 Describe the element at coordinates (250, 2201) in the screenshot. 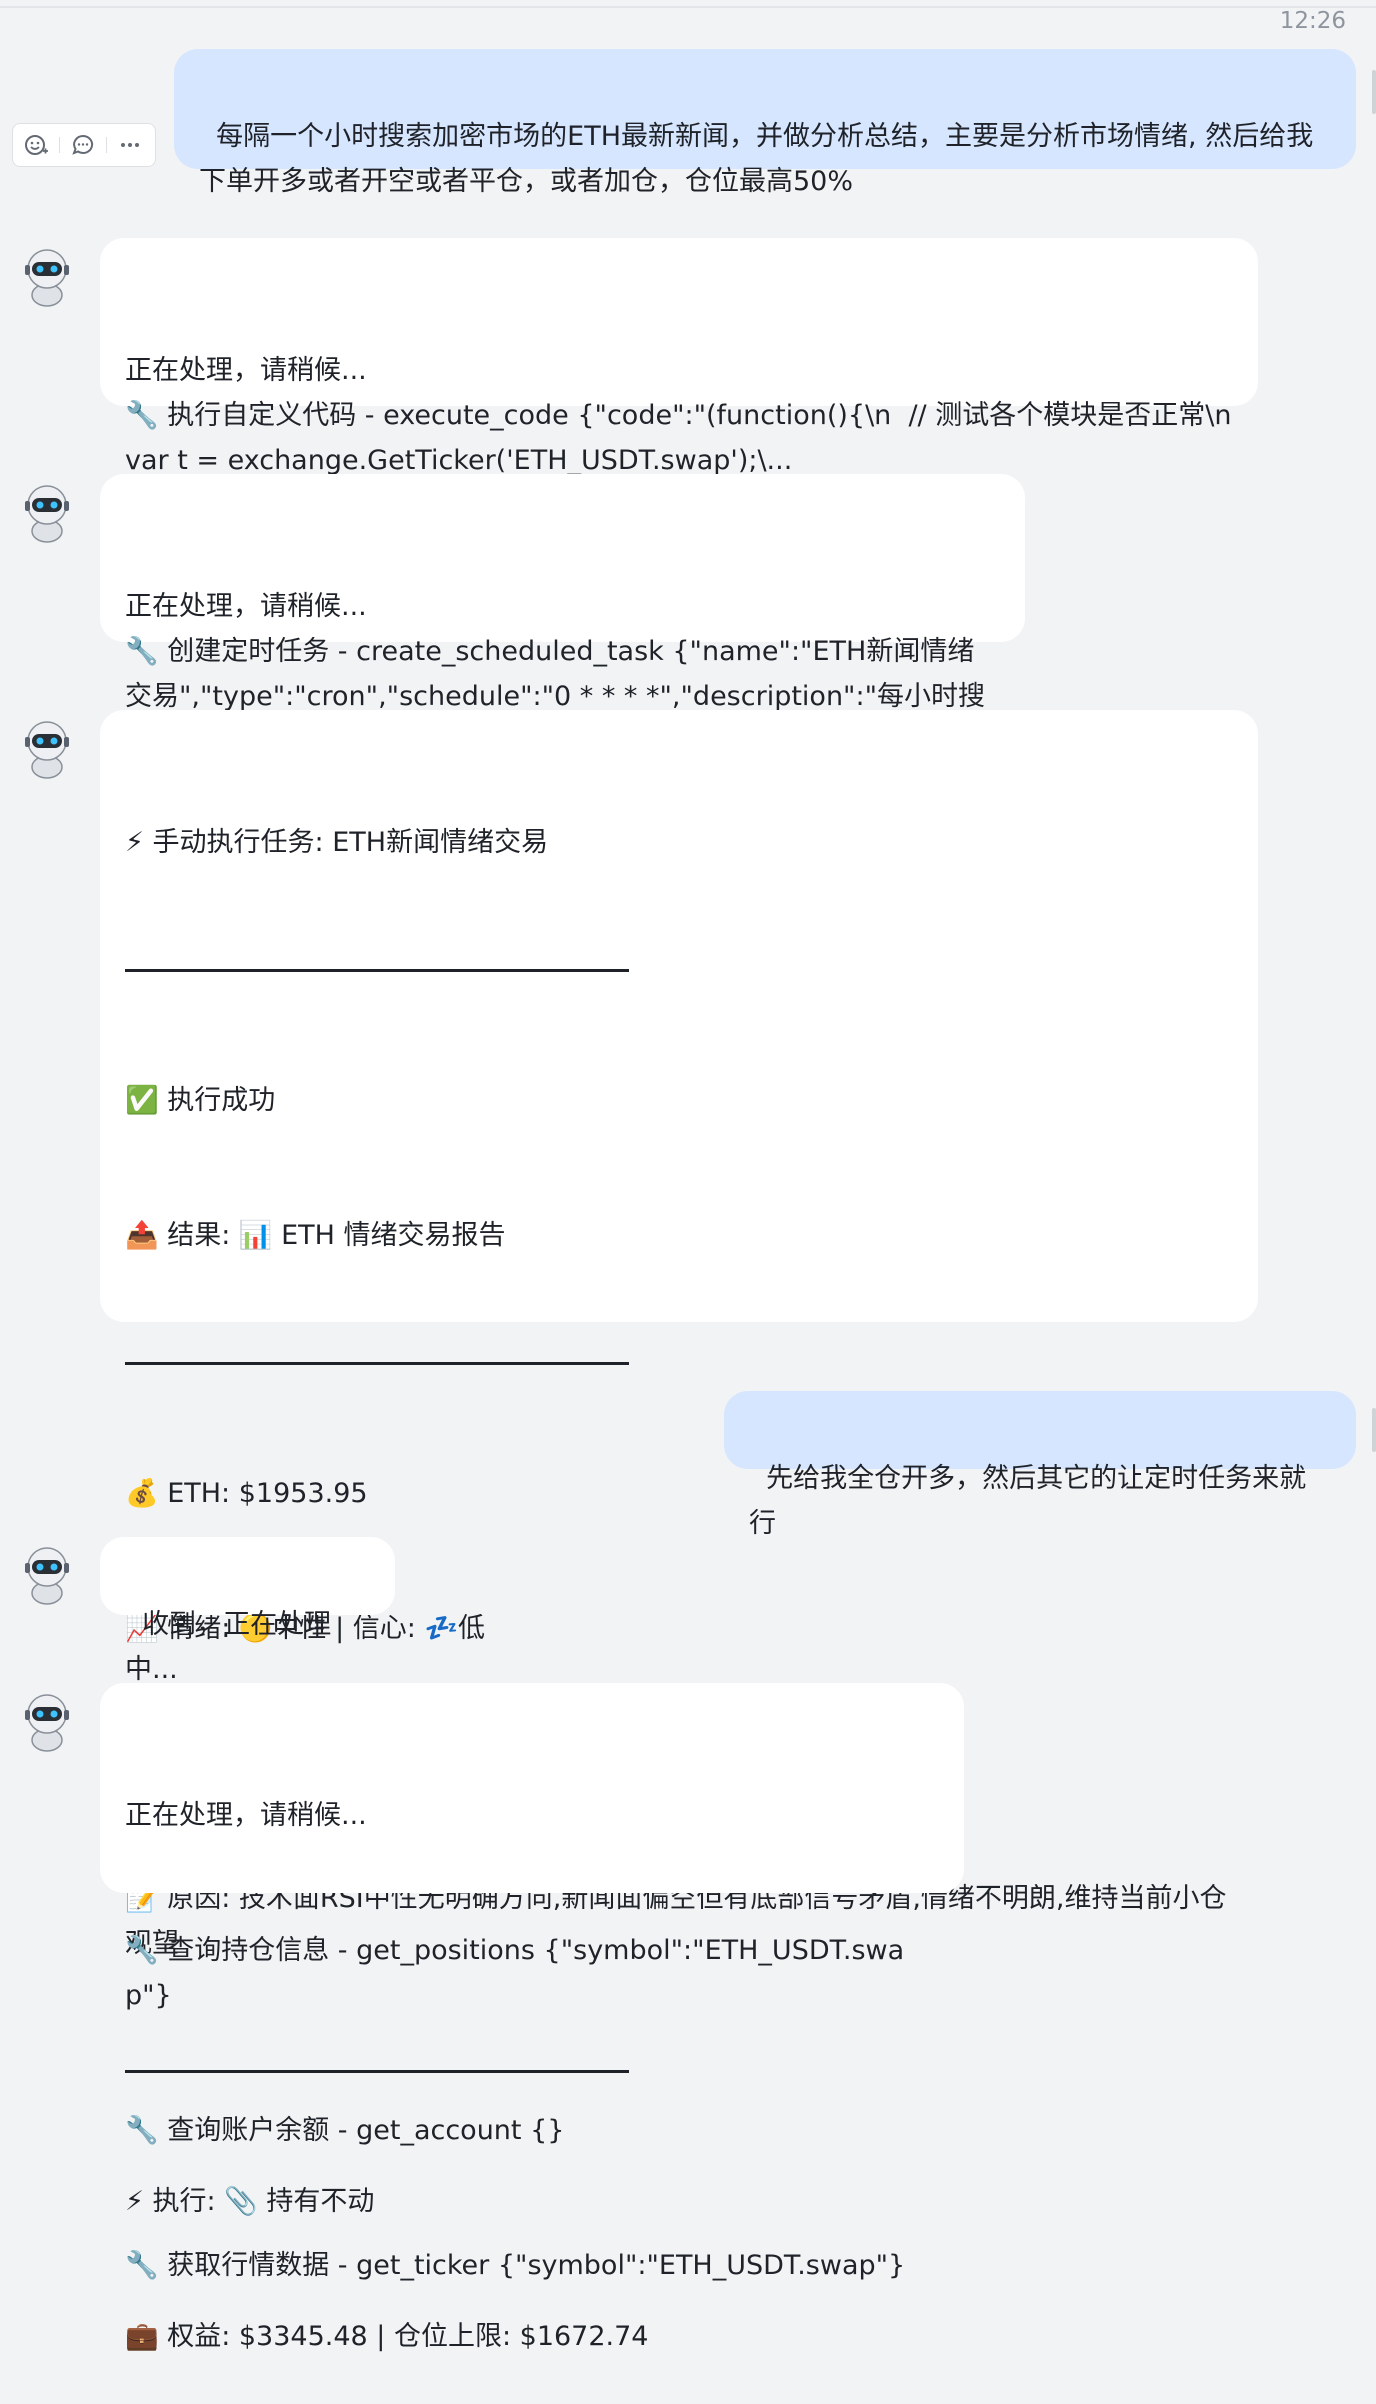

I see `execution: ⚡ 执行: 📎 持有不动` at that location.